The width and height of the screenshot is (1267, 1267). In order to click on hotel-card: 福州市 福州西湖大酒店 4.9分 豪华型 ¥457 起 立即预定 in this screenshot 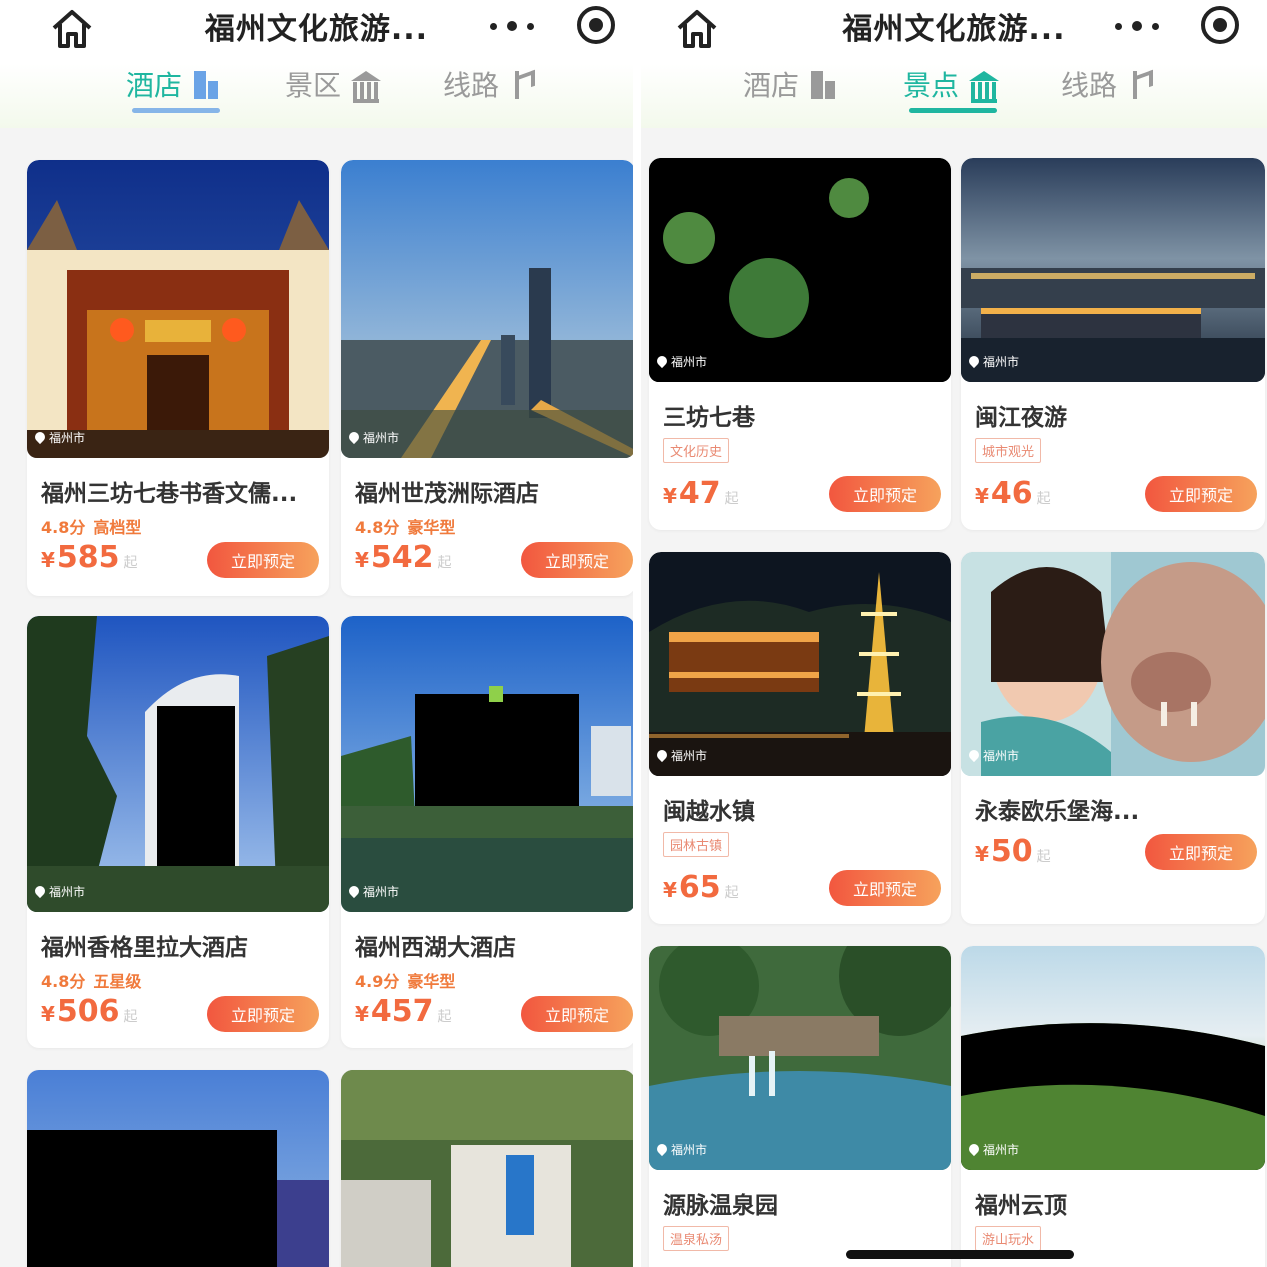, I will do `click(487, 832)`.